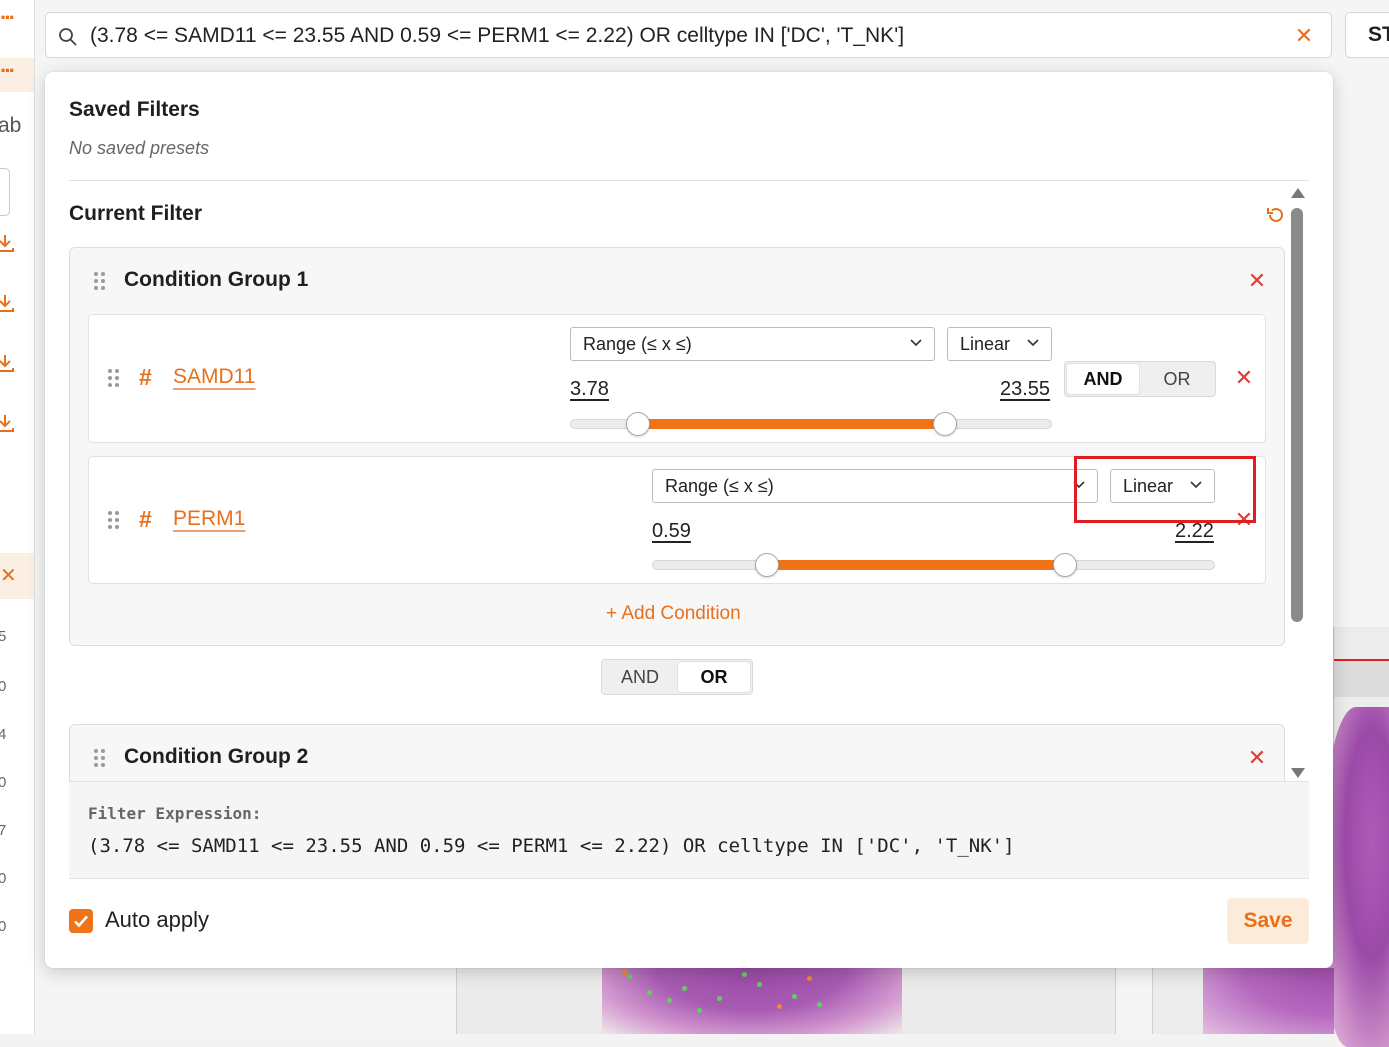  Describe the element at coordinates (1367, 35) in the screenshot. I see `st-button: ST` at that location.